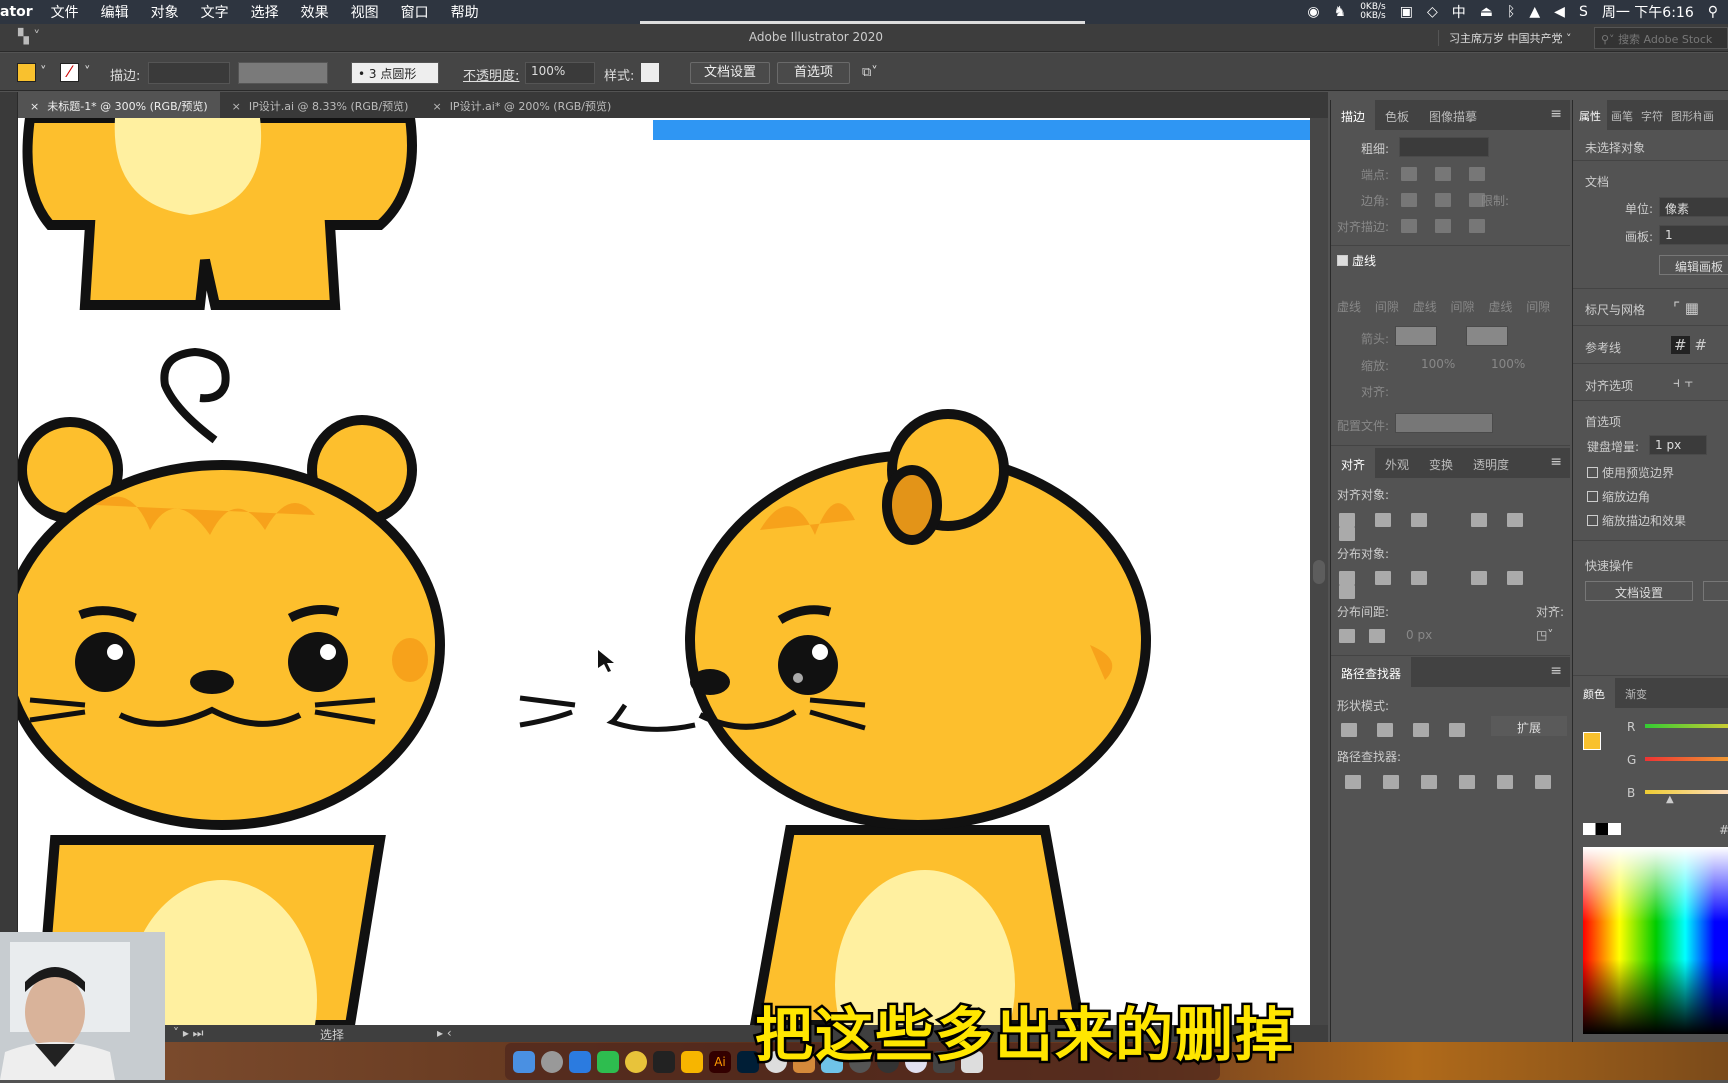  What do you see at coordinates (1686, 759) in the screenshot?
I see `green-slider` at bounding box center [1686, 759].